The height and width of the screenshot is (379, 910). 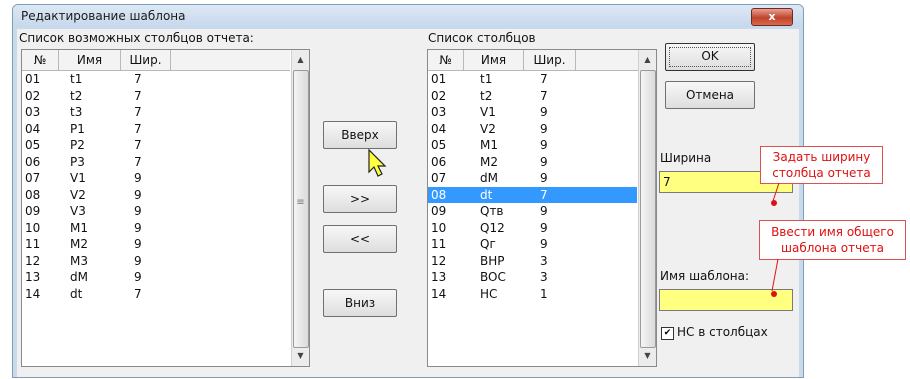 What do you see at coordinates (532, 294) in the screenshot?
I see `list-item: 14 HC 1` at bounding box center [532, 294].